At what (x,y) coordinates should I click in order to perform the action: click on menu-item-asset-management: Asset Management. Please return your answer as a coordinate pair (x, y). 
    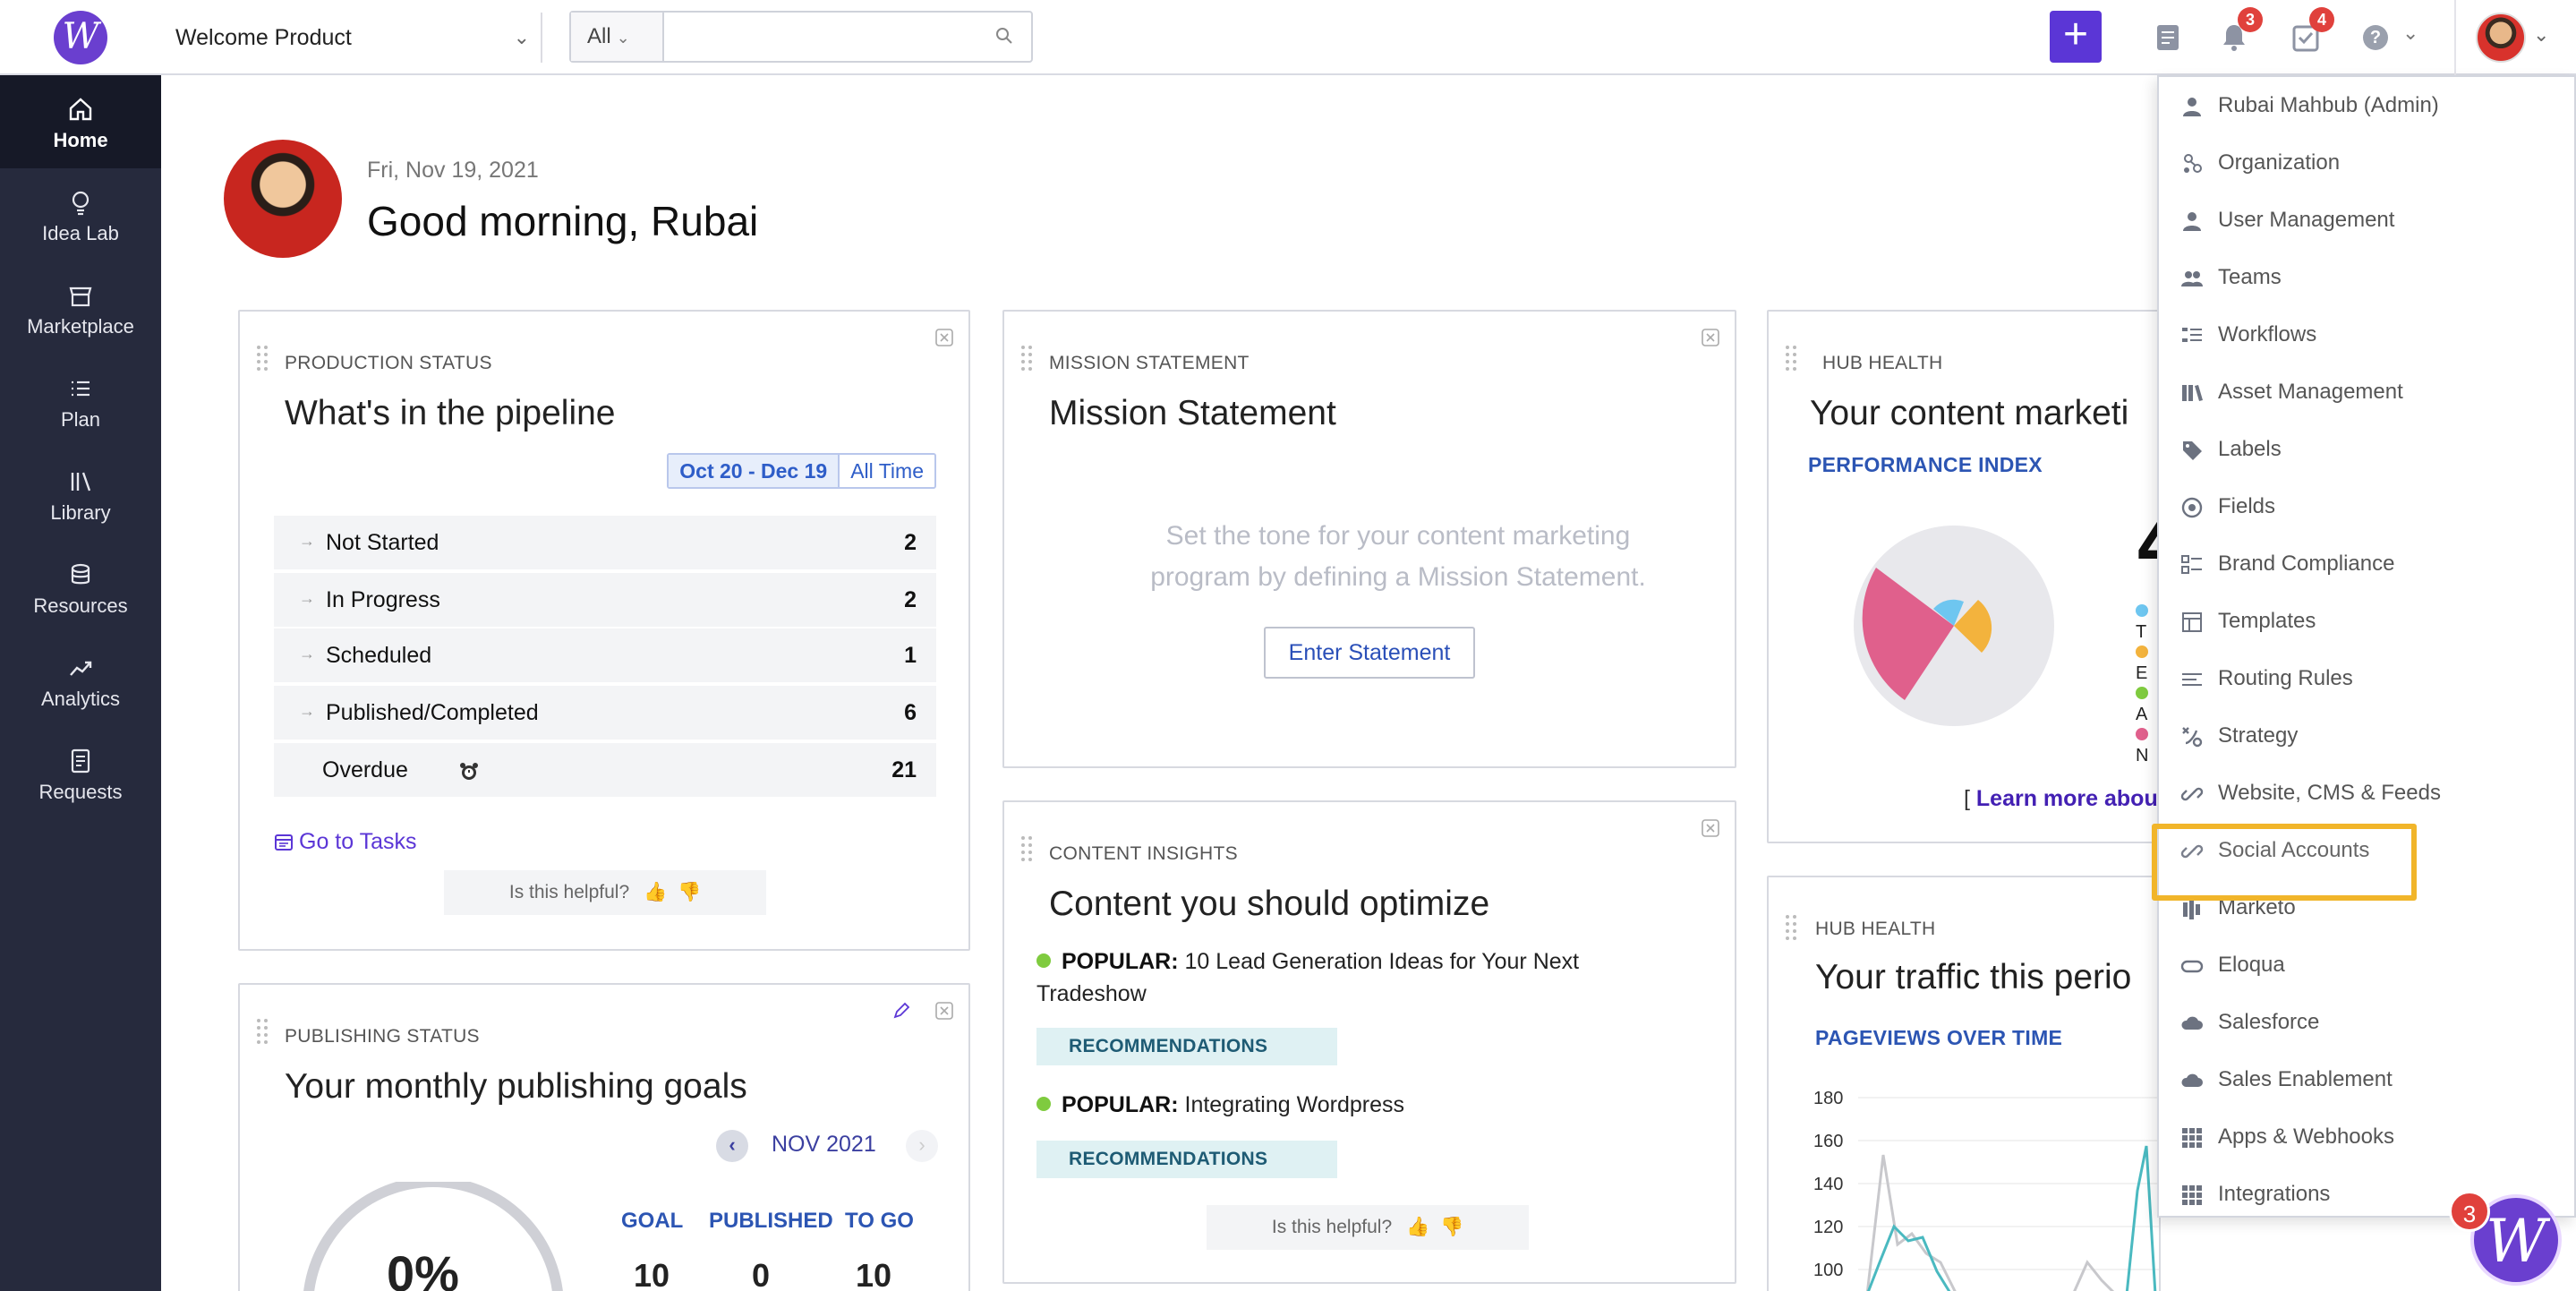
    Looking at the image, I should click on (2366, 392).